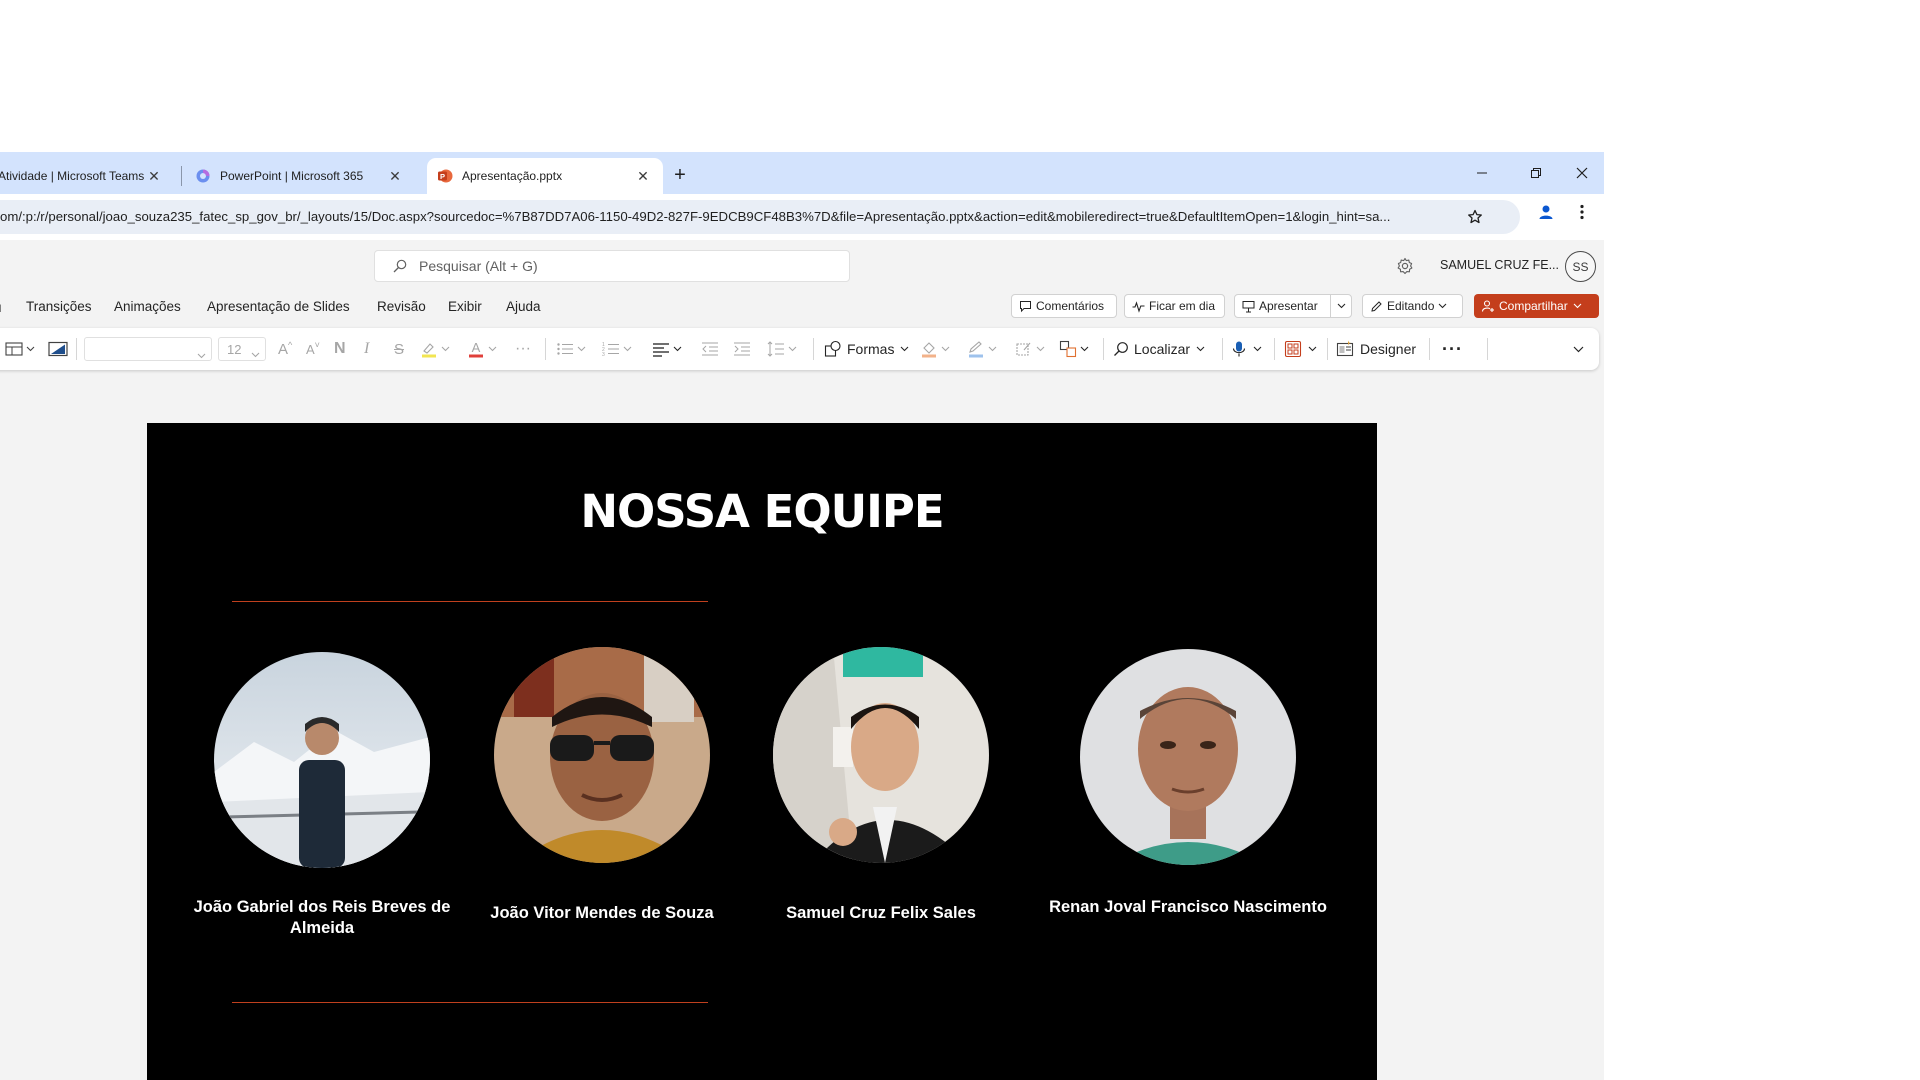  I want to click on arrange-button, so click(1074, 349).